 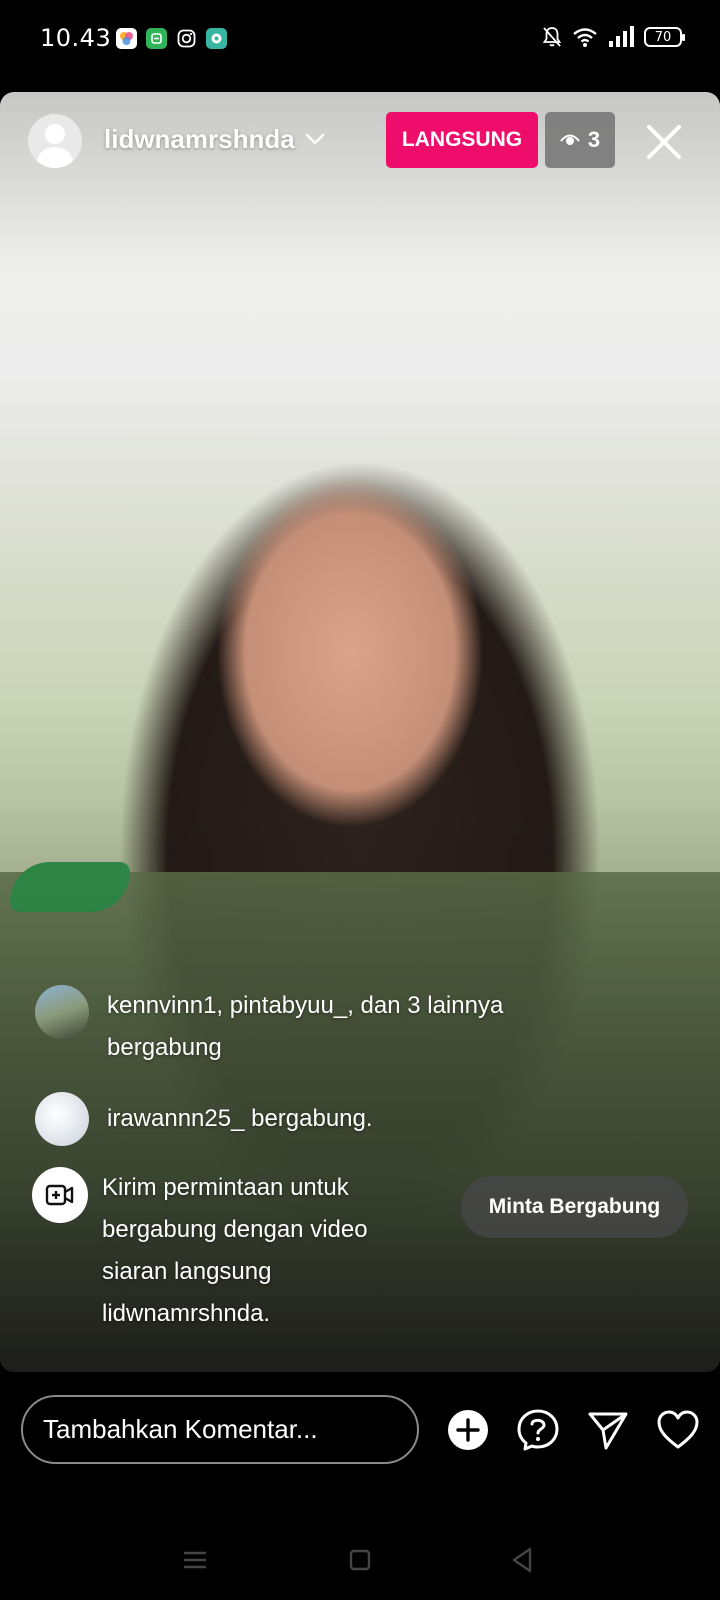 I want to click on viewer-count-badge: 3, so click(x=580, y=140).